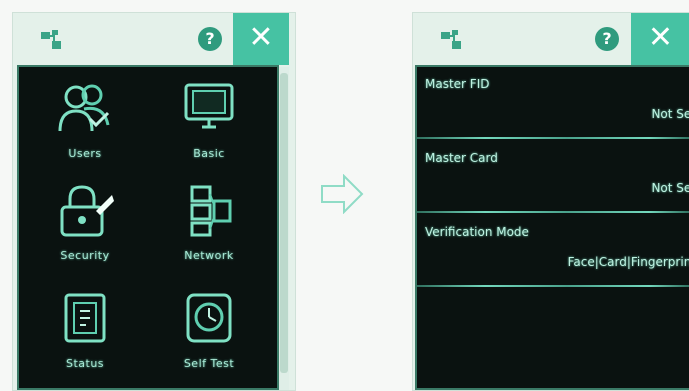 The width and height of the screenshot is (689, 391). Describe the element at coordinates (209, 131) in the screenshot. I see `tile-basic: Basic` at that location.